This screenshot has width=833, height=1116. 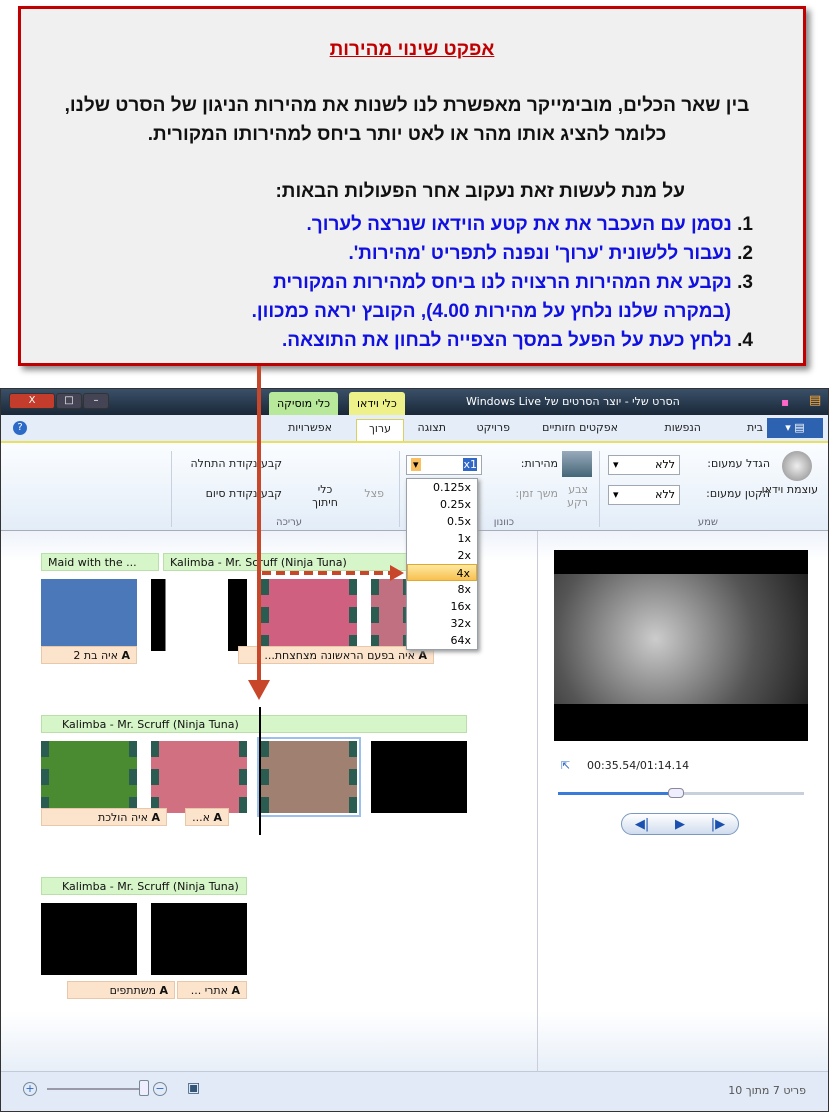 What do you see at coordinates (259, 690) in the screenshot?
I see `vertical-arrow-head` at bounding box center [259, 690].